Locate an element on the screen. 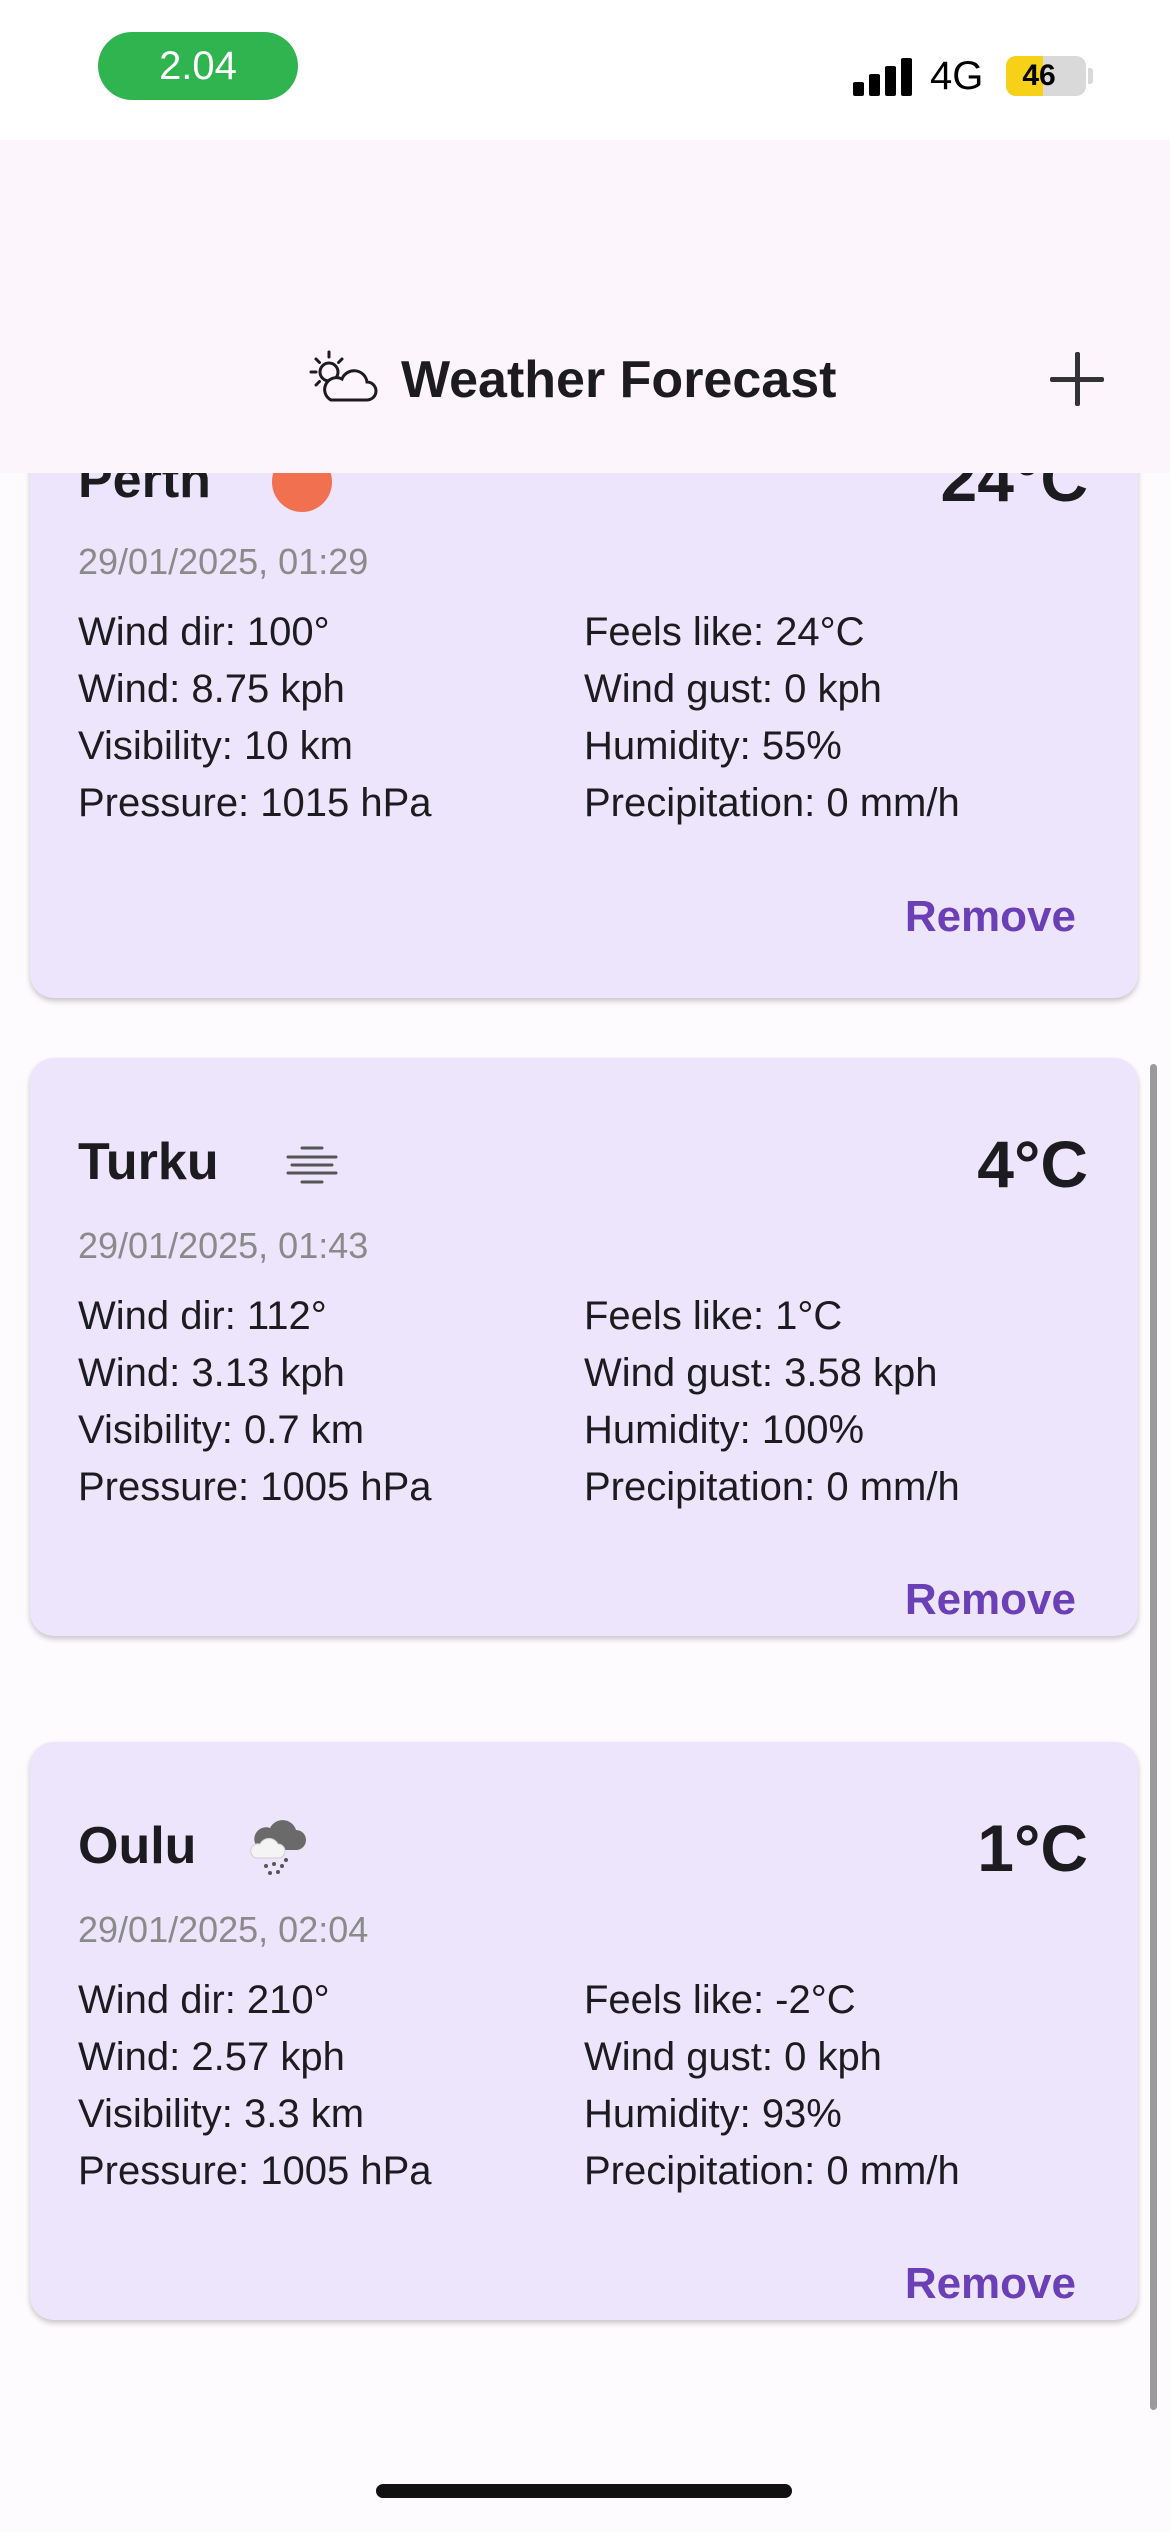 The height and width of the screenshot is (2532, 1170). app-bar is located at coordinates (585, 306).